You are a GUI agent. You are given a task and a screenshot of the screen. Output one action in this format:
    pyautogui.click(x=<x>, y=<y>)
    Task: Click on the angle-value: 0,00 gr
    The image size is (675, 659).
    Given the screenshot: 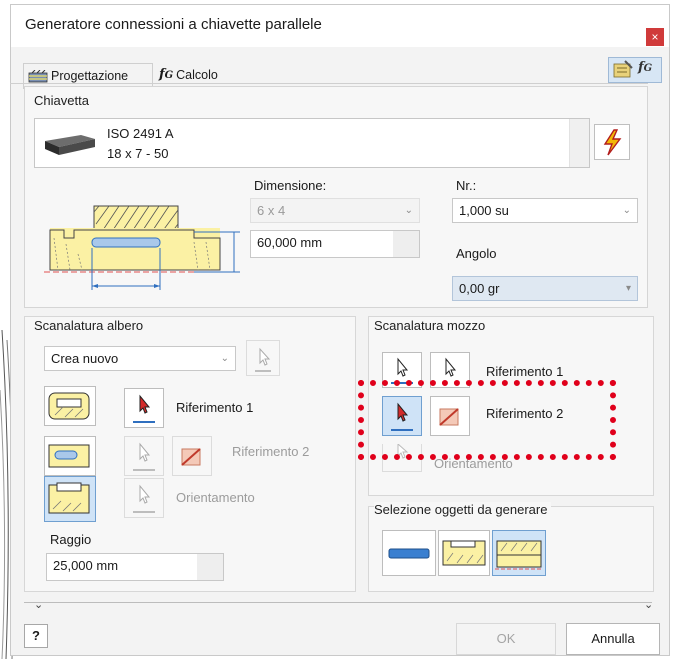 What is the action you would take?
    pyautogui.click(x=479, y=288)
    